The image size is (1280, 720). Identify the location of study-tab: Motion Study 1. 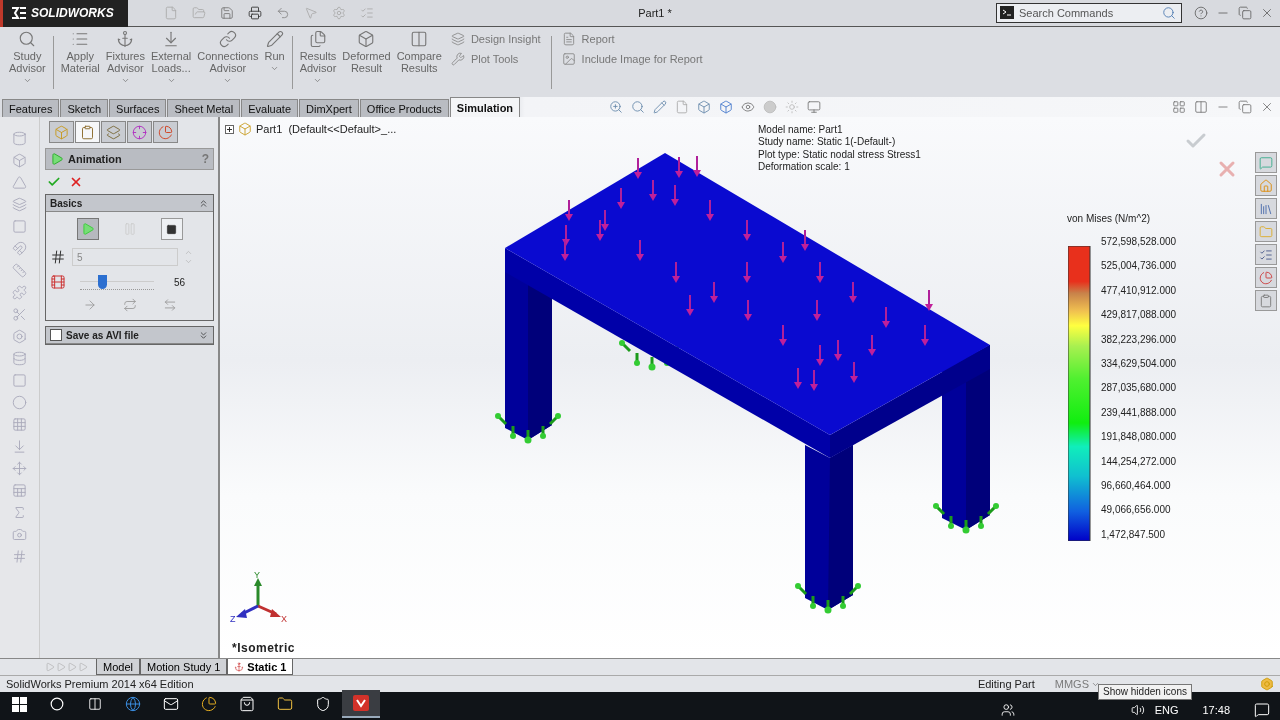
(183, 667).